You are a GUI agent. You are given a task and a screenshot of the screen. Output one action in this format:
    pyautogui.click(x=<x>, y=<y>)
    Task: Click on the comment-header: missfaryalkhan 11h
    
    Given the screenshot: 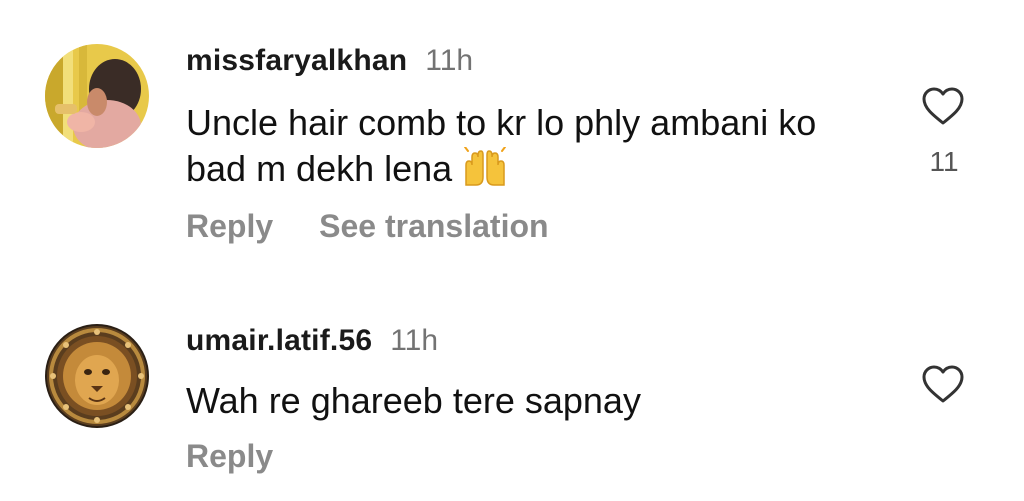 What is the action you would take?
    pyautogui.click(x=329, y=61)
    